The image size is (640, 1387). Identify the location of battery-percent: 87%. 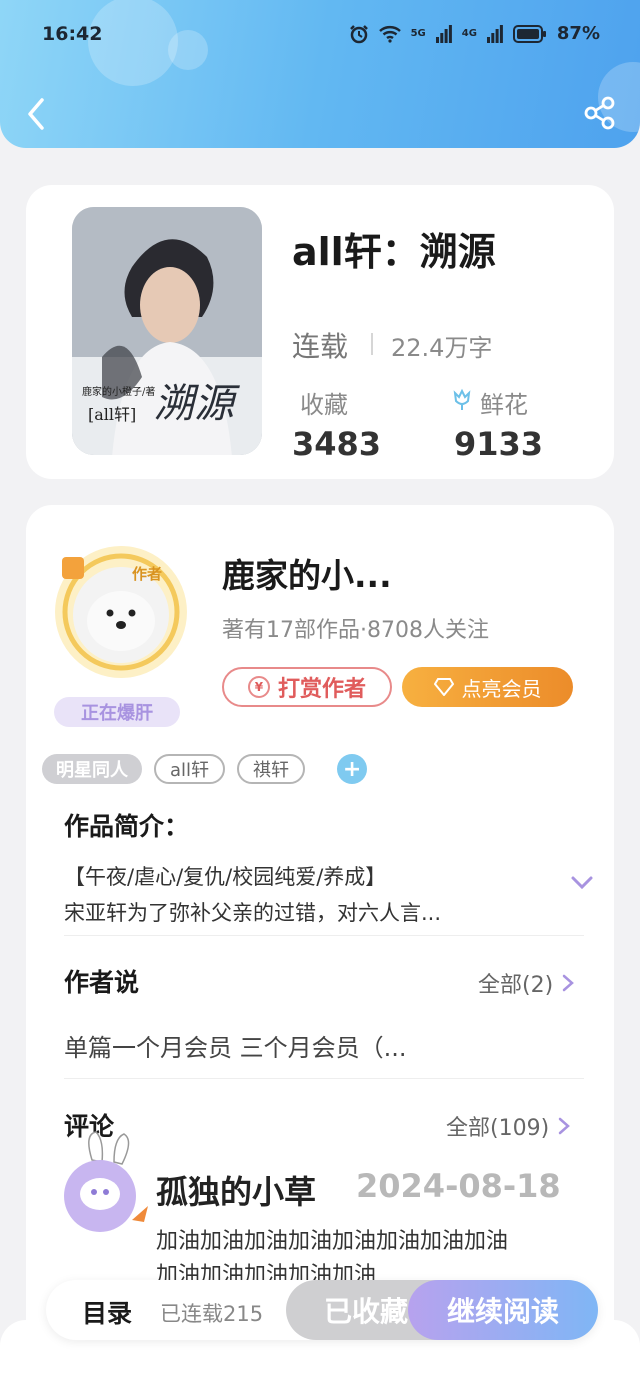
(578, 33).